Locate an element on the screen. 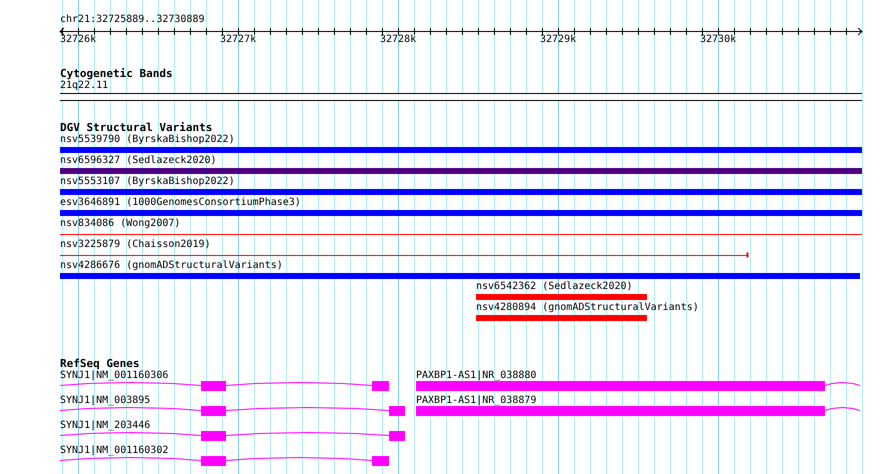  gene-label: SYNJ1|NM_001160306 is located at coordinates (114, 376).